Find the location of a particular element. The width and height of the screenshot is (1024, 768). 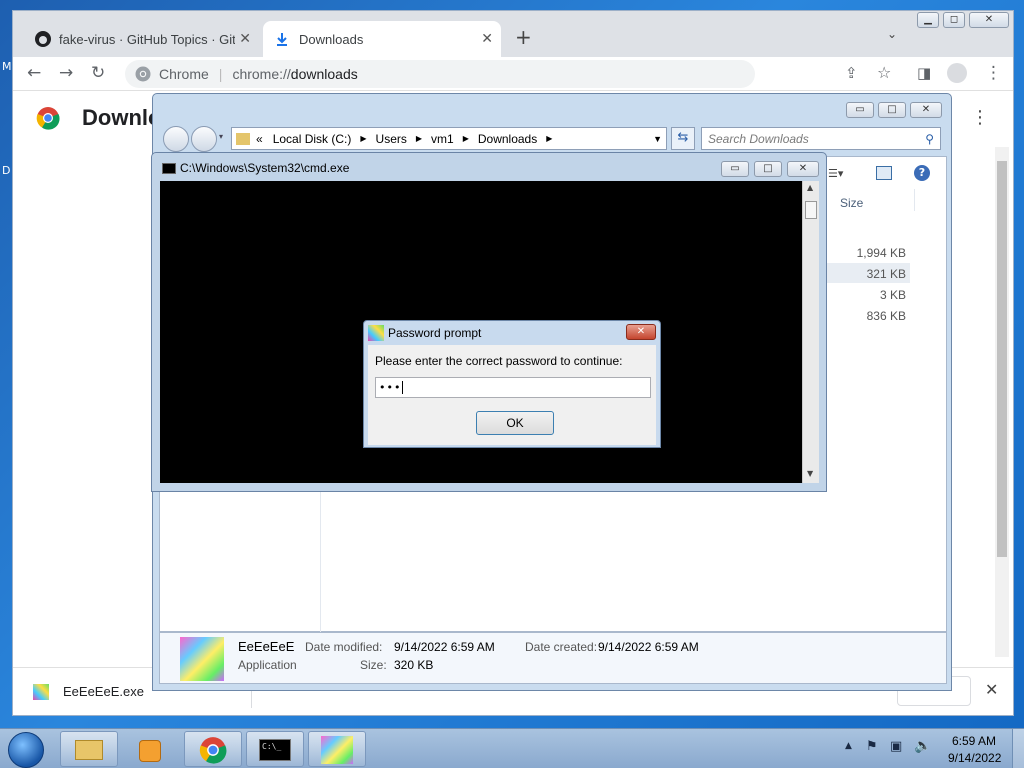

desktop-icon-label: D is located at coordinates (6, 170).